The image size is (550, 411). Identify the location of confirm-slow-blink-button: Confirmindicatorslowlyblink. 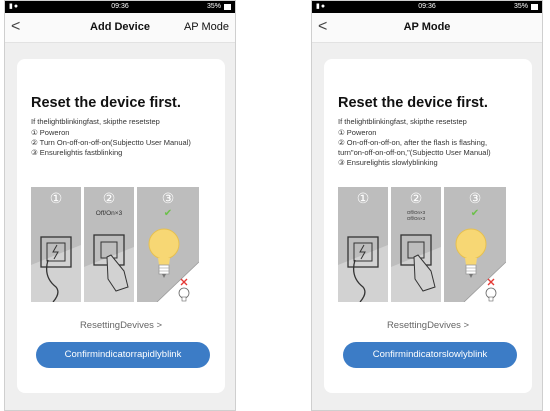
(430, 355).